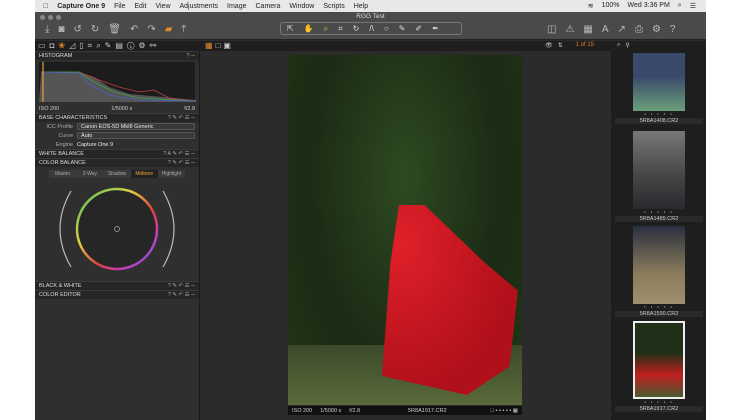  I want to click on saturation-slider, so click(65, 229).